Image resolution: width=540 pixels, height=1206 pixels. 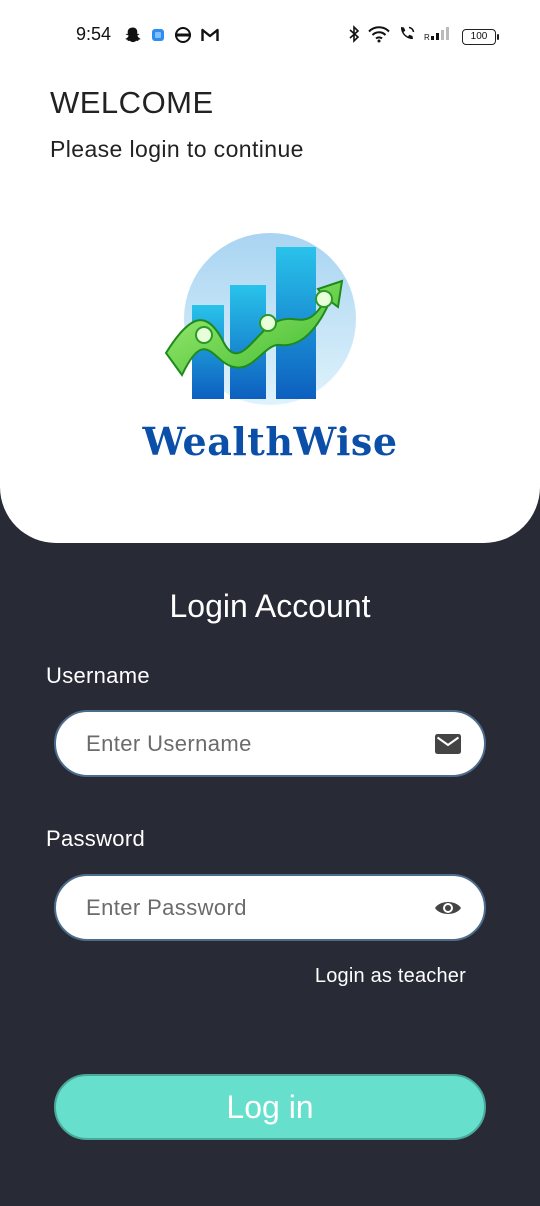 I want to click on login-as-teacher-link: Login as teacher, so click(x=390, y=976).